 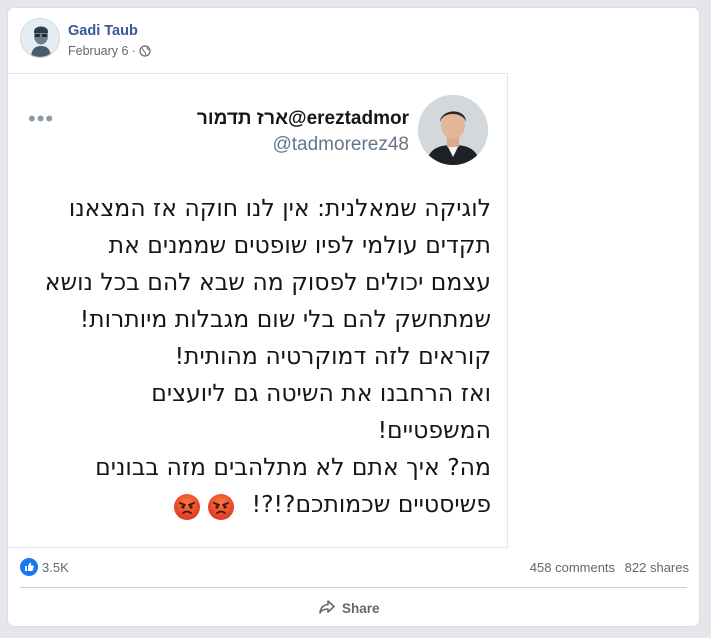 I want to click on share-button: Share, so click(x=358, y=608).